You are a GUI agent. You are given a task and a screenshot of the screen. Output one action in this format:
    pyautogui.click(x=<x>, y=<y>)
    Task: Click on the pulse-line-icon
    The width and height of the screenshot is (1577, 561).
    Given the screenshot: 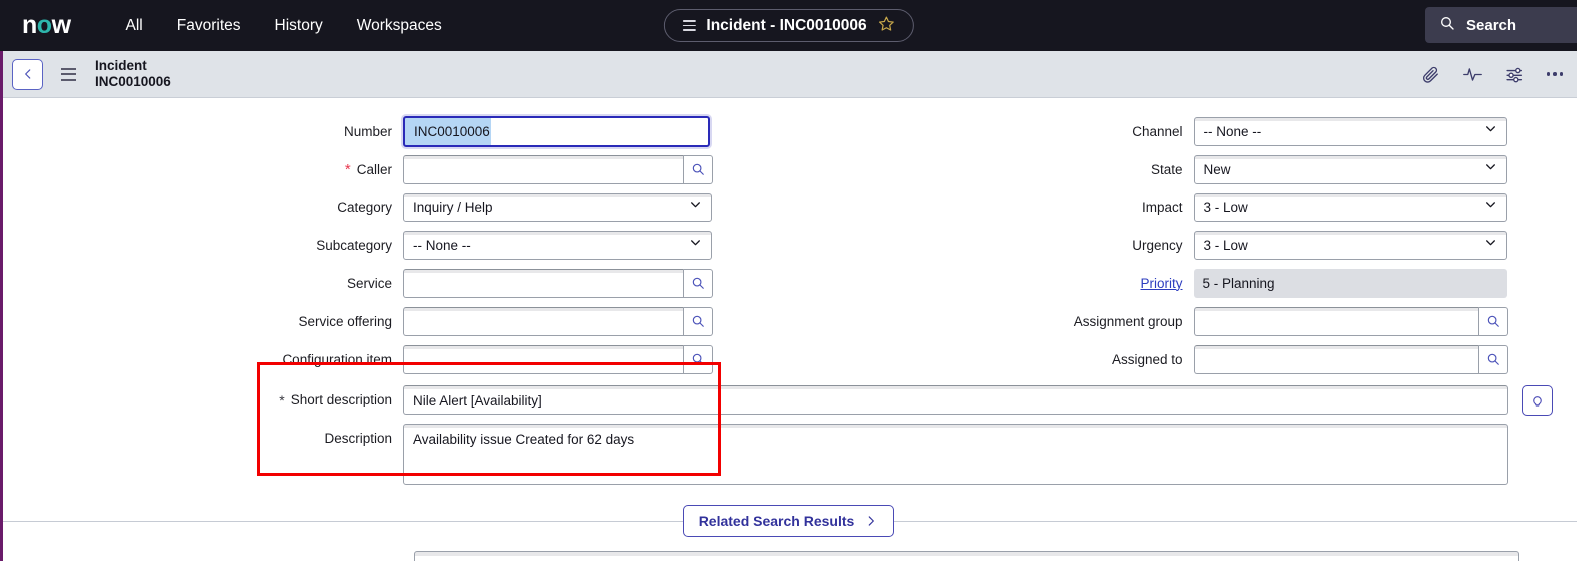 What is the action you would take?
    pyautogui.click(x=1472, y=74)
    